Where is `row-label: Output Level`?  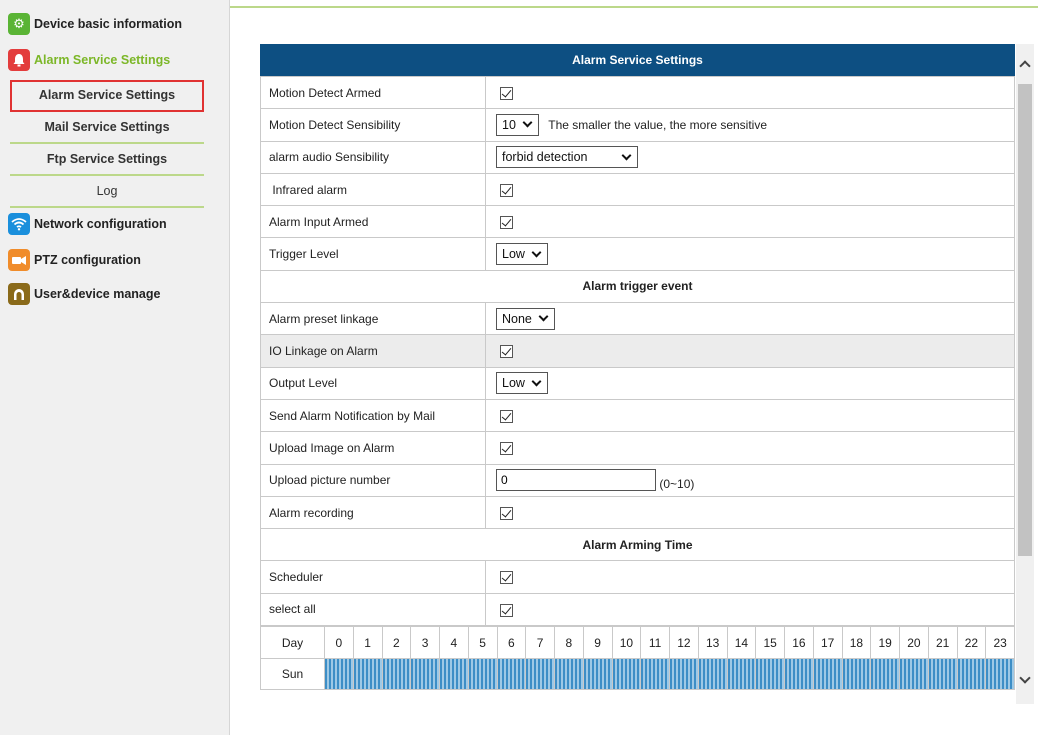
row-label: Output Level is located at coordinates (373, 383).